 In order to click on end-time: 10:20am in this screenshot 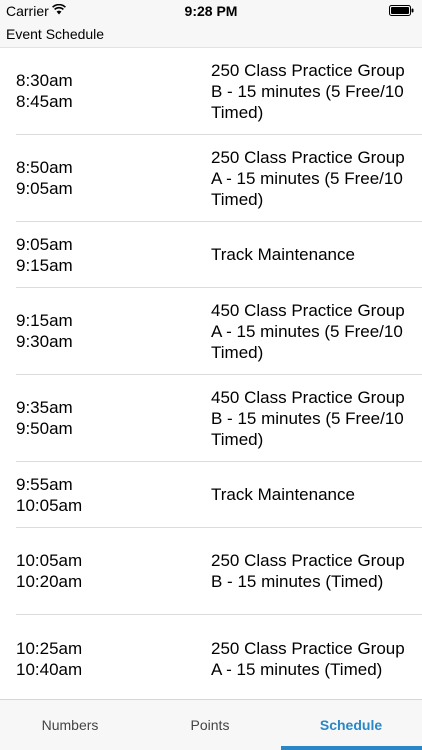, I will do `click(49, 581)`.